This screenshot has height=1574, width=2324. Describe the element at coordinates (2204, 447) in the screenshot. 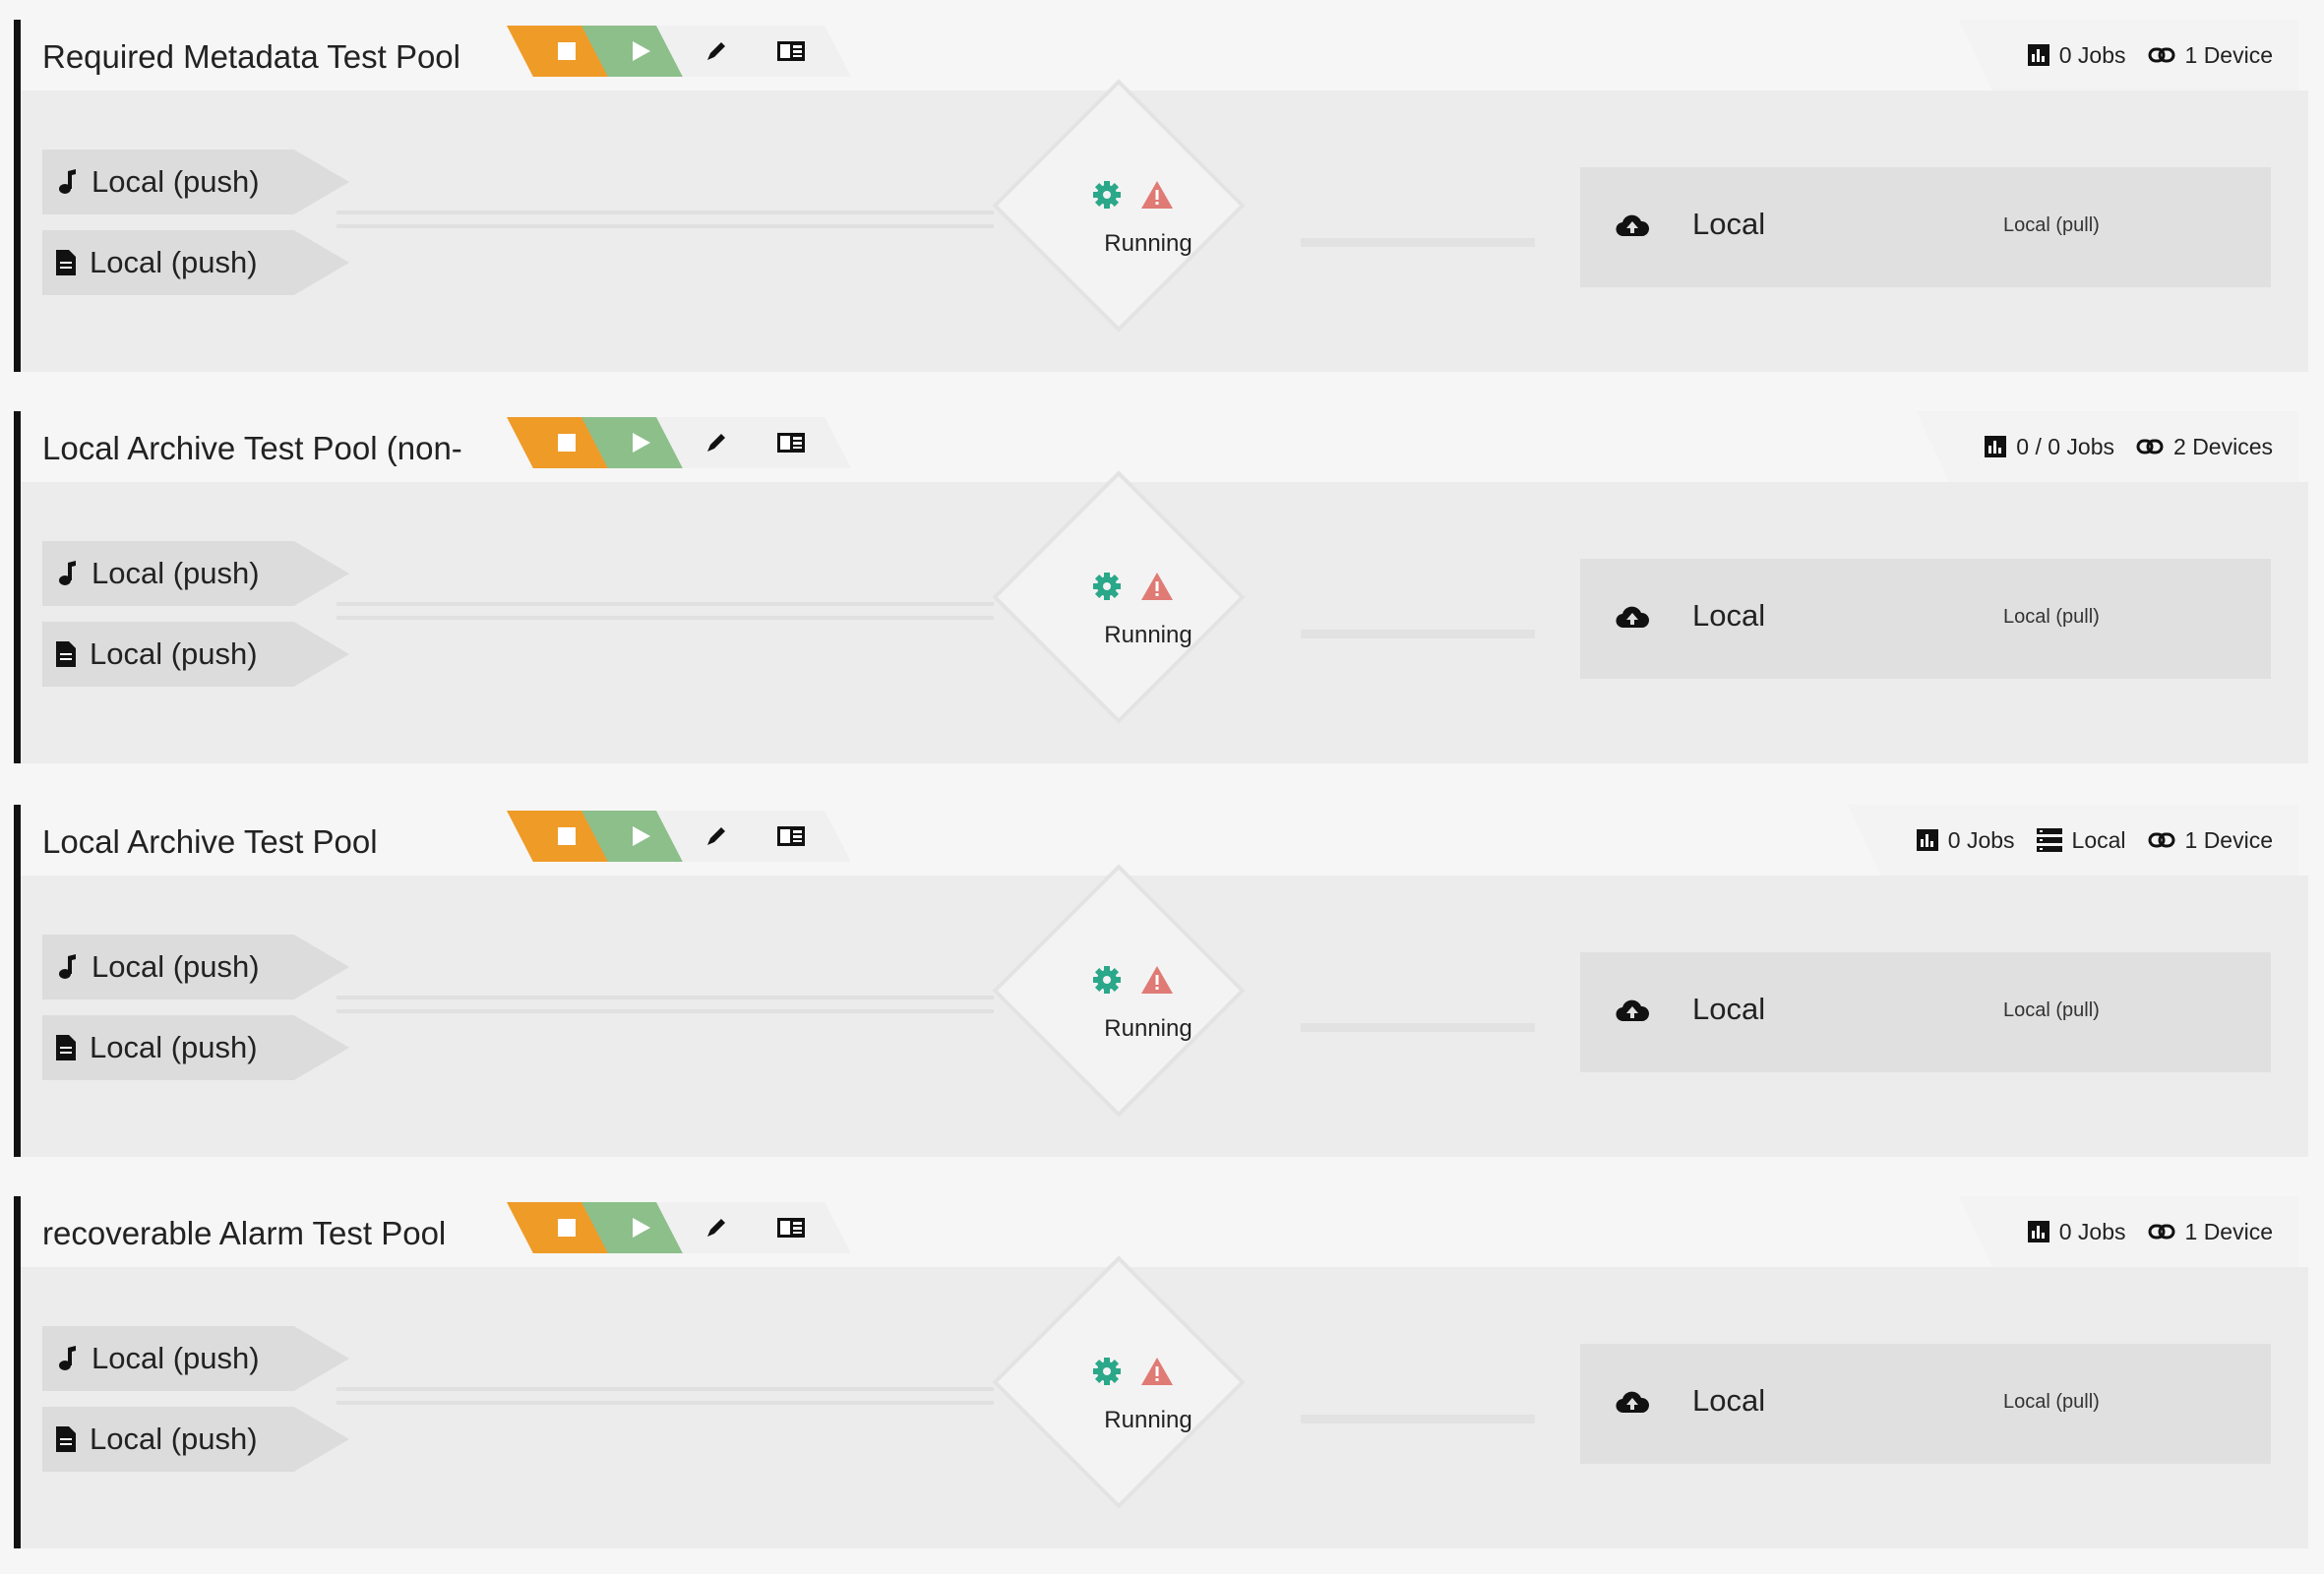

I see `devices-stat: 2 Devices` at that location.